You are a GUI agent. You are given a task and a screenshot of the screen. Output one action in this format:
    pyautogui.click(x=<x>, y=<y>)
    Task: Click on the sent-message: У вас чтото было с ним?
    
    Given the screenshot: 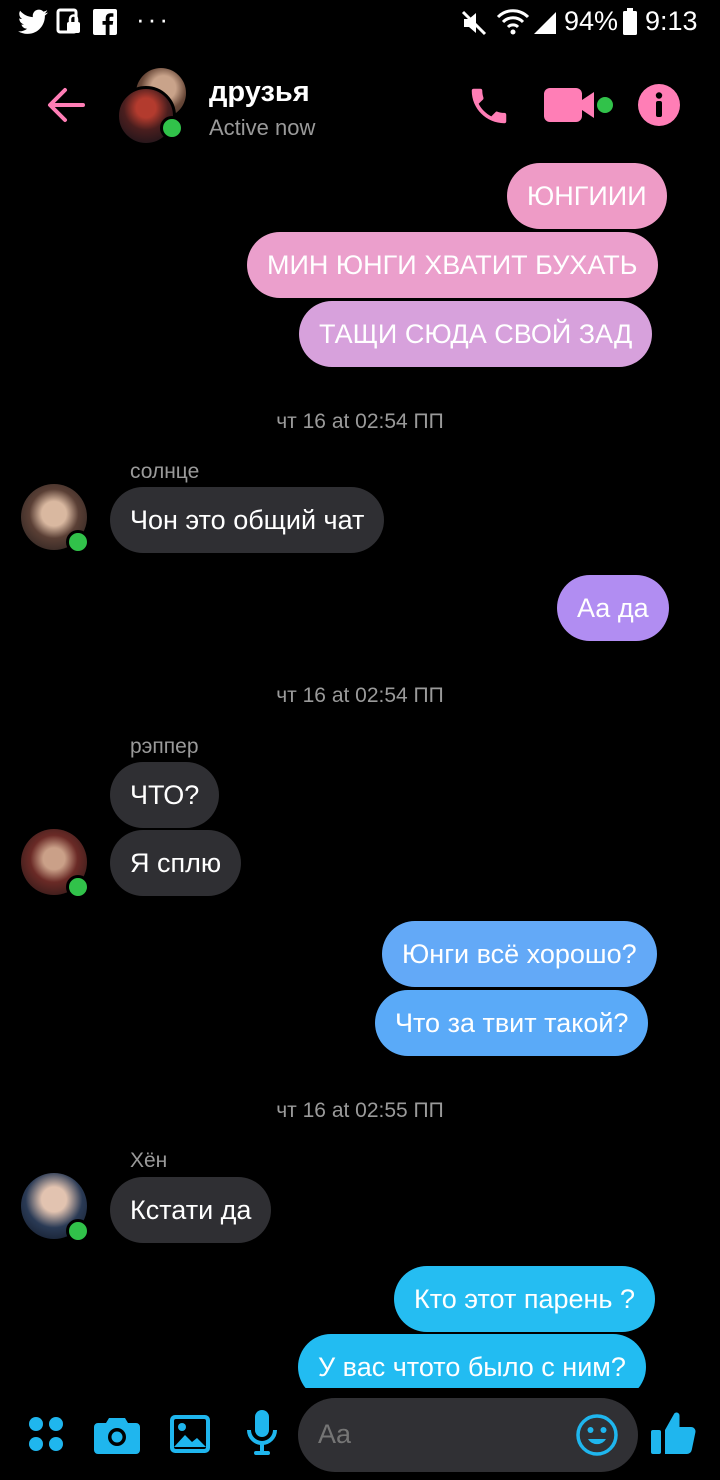 What is the action you would take?
    pyautogui.click(x=472, y=1361)
    